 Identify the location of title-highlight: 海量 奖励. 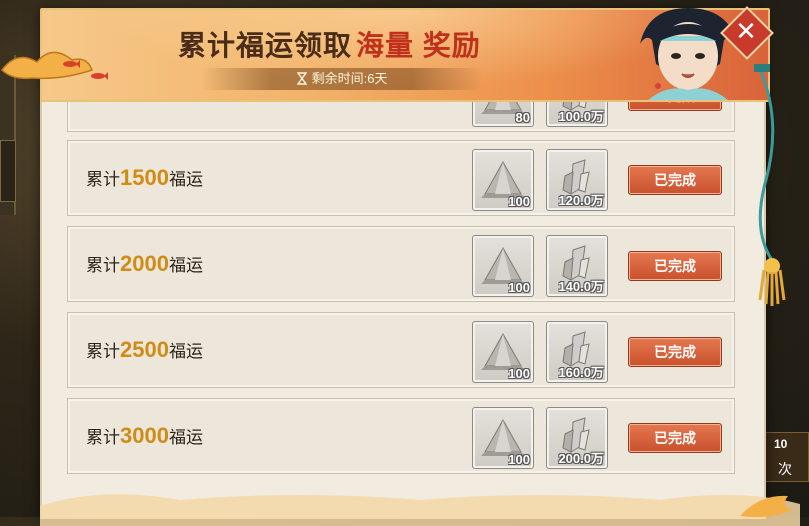
(418, 45).